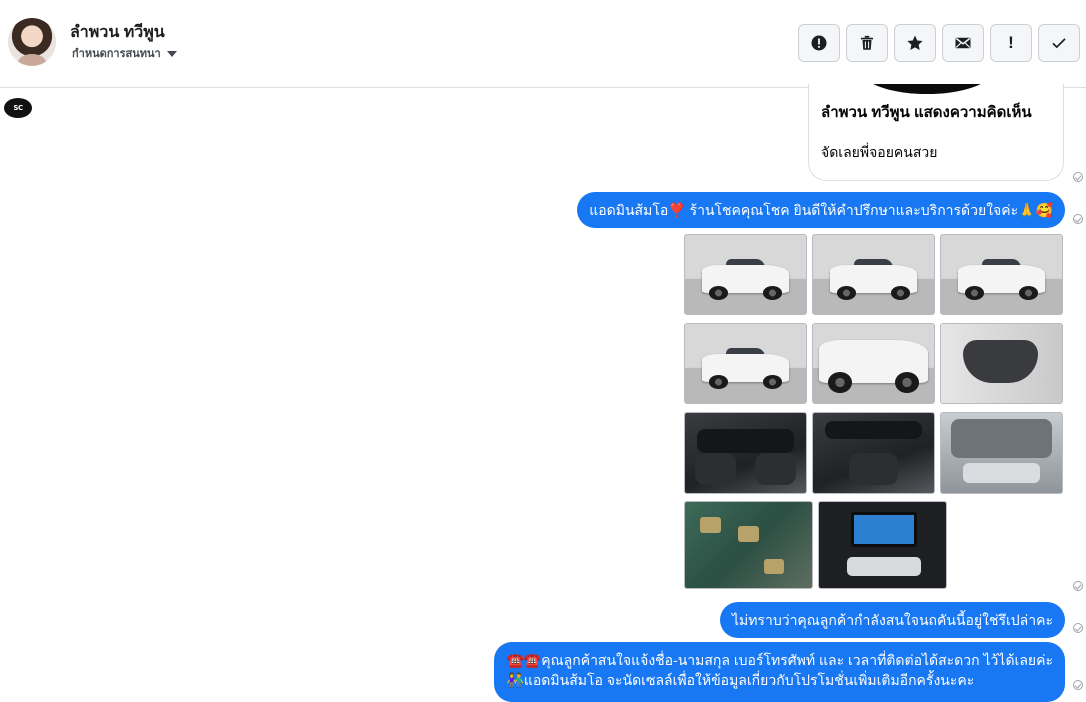  Describe the element at coordinates (939, 43) in the screenshot. I see `header-actions: !` at that location.